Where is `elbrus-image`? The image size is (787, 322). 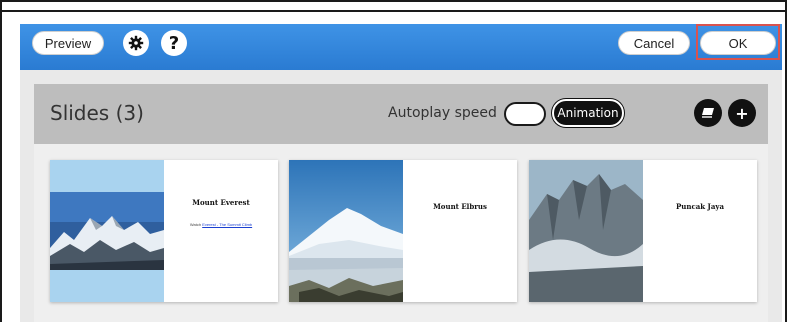
elbrus-image is located at coordinates (346, 231).